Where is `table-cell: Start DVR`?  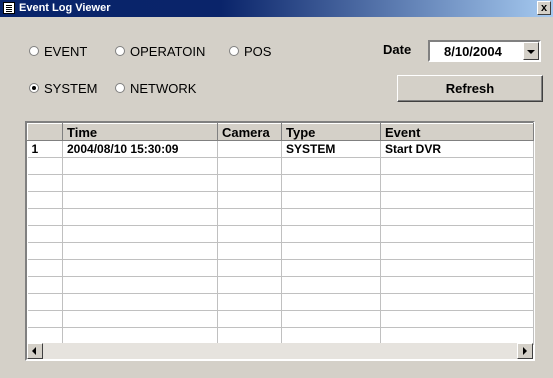 table-cell: Start DVR is located at coordinates (457, 149).